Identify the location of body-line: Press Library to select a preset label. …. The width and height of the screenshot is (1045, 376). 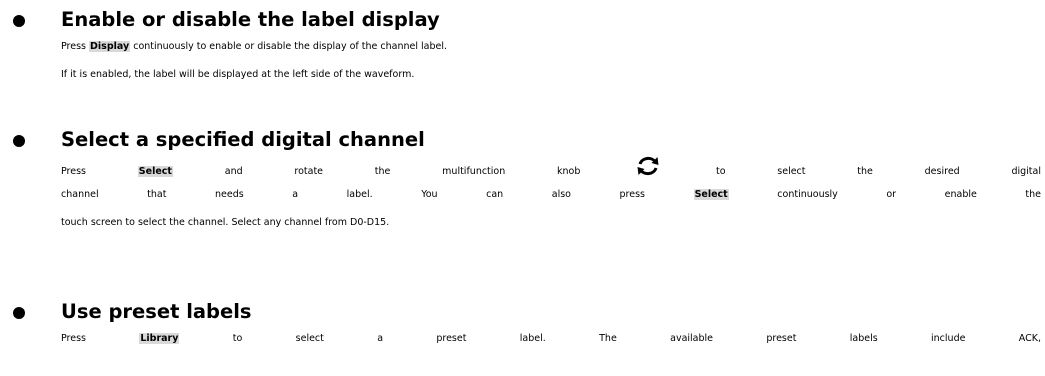
(551, 338).